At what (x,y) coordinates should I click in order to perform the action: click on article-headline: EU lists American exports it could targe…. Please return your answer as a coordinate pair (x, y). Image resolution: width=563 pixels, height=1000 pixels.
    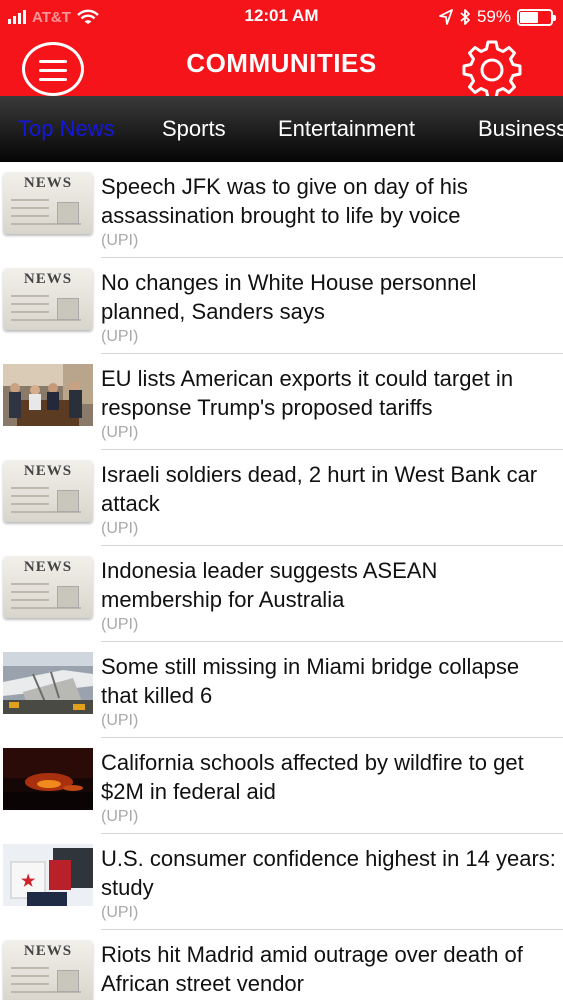
    Looking at the image, I should click on (307, 393).